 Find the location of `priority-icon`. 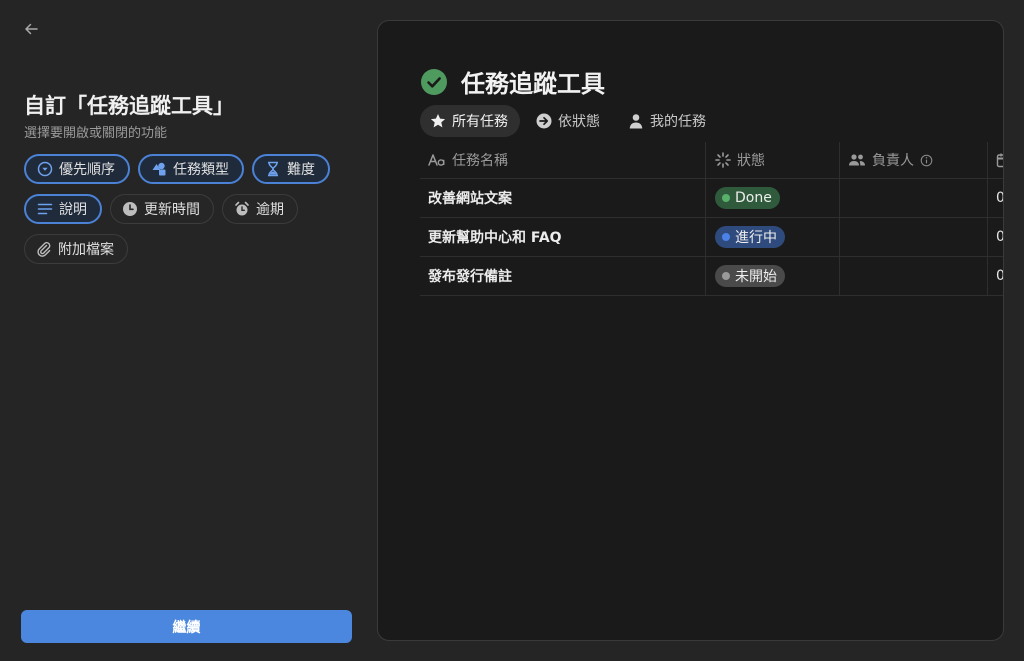

priority-icon is located at coordinates (45, 169).